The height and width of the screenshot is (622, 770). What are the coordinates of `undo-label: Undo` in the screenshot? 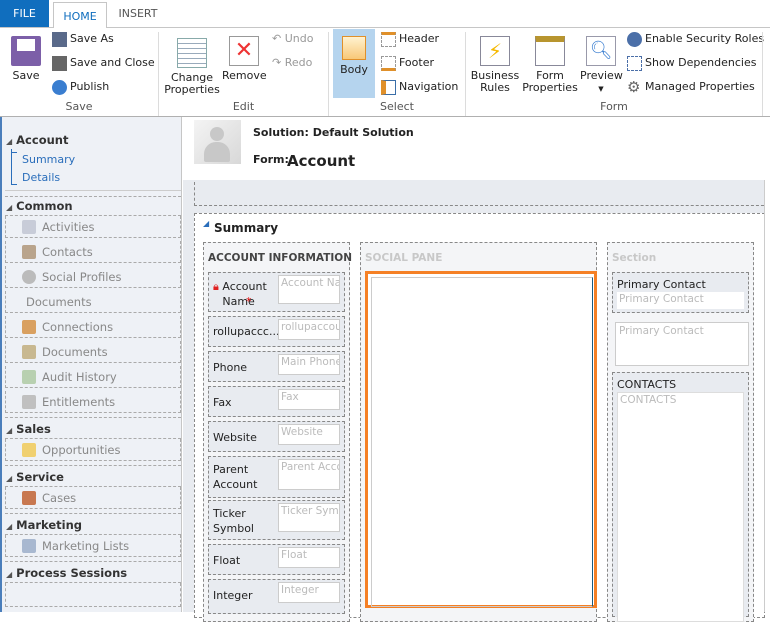 It's located at (299, 38).